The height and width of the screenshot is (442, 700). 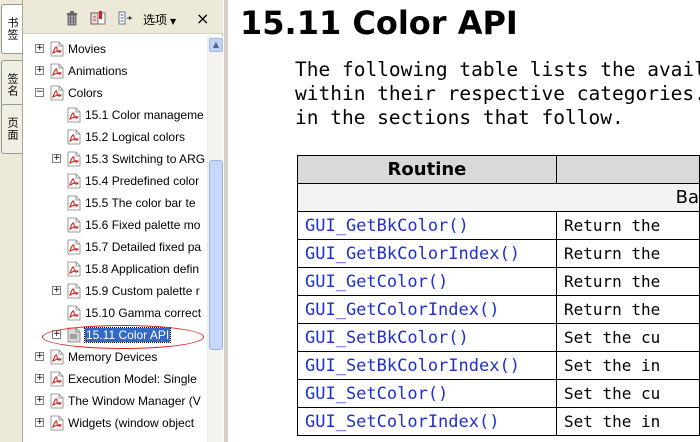 I want to click on tree-item-label: 15.11 Color API, so click(x=127, y=335).